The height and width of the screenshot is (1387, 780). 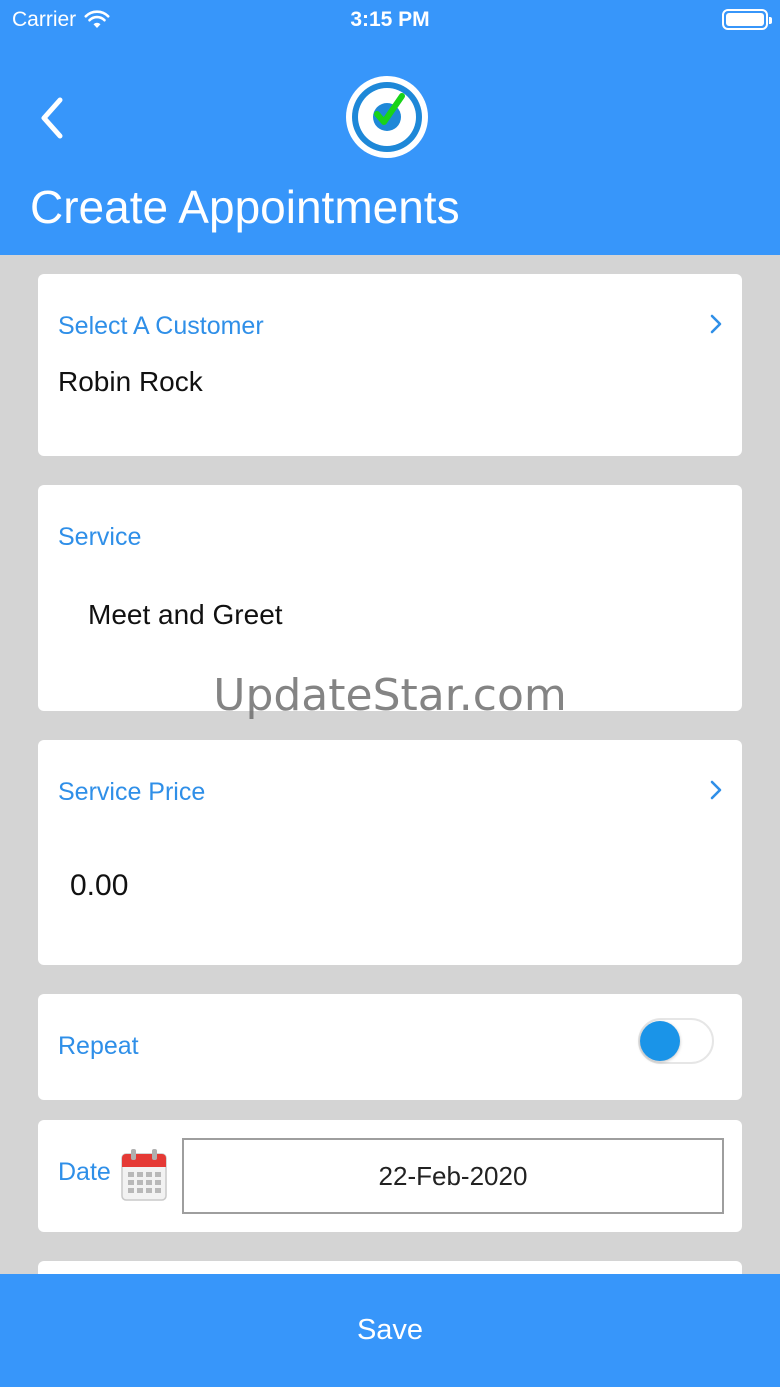 I want to click on date-label: Date, so click(x=84, y=1172).